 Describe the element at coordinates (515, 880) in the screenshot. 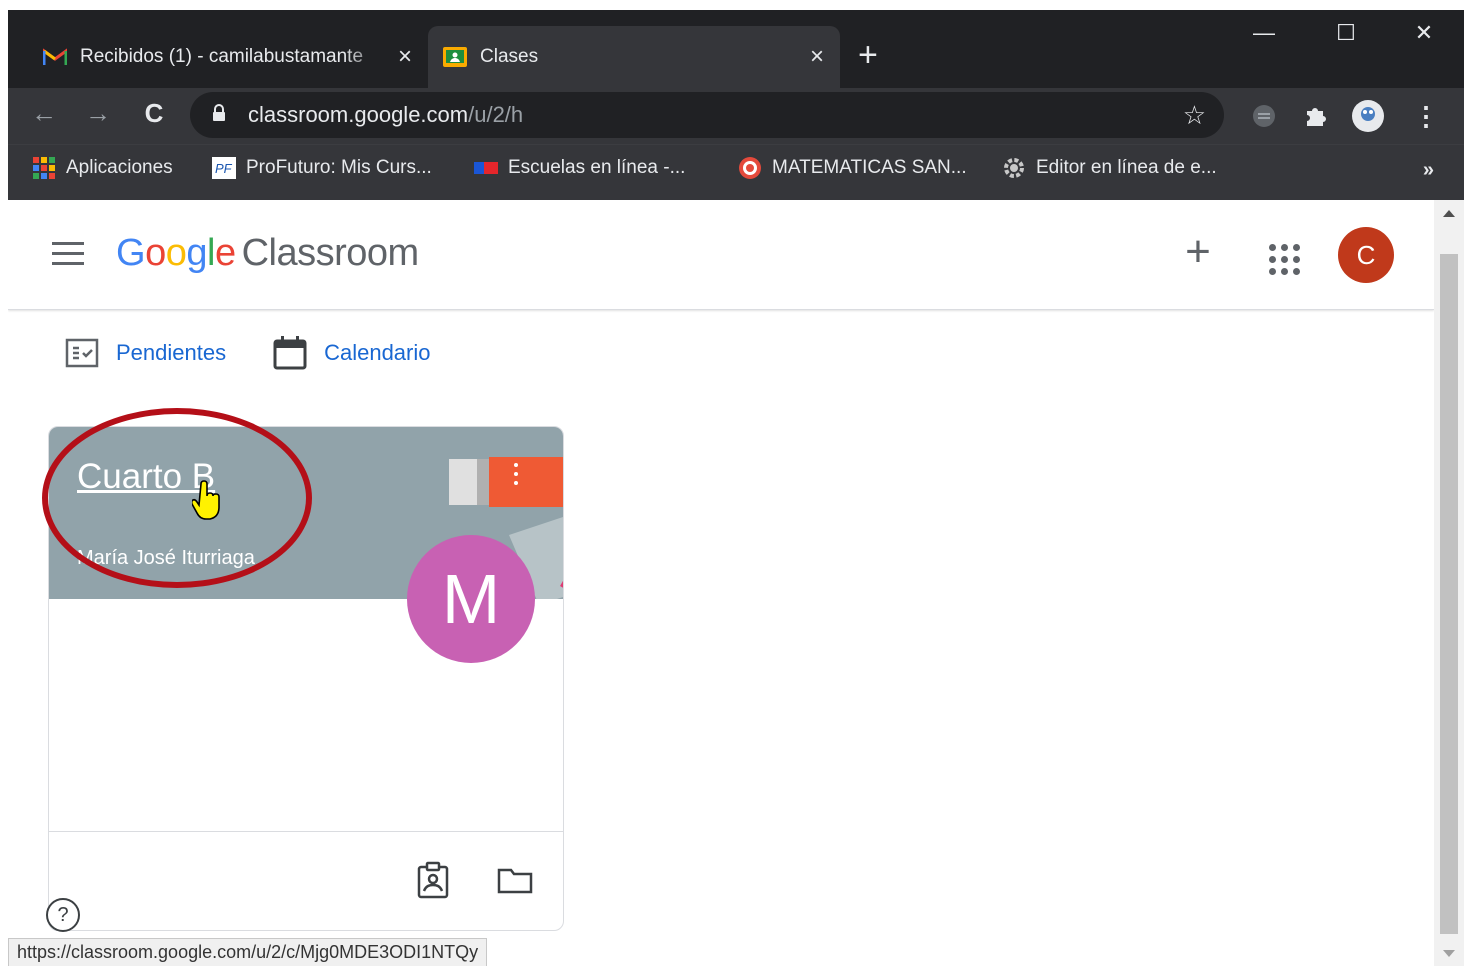

I see `folder-icon` at that location.